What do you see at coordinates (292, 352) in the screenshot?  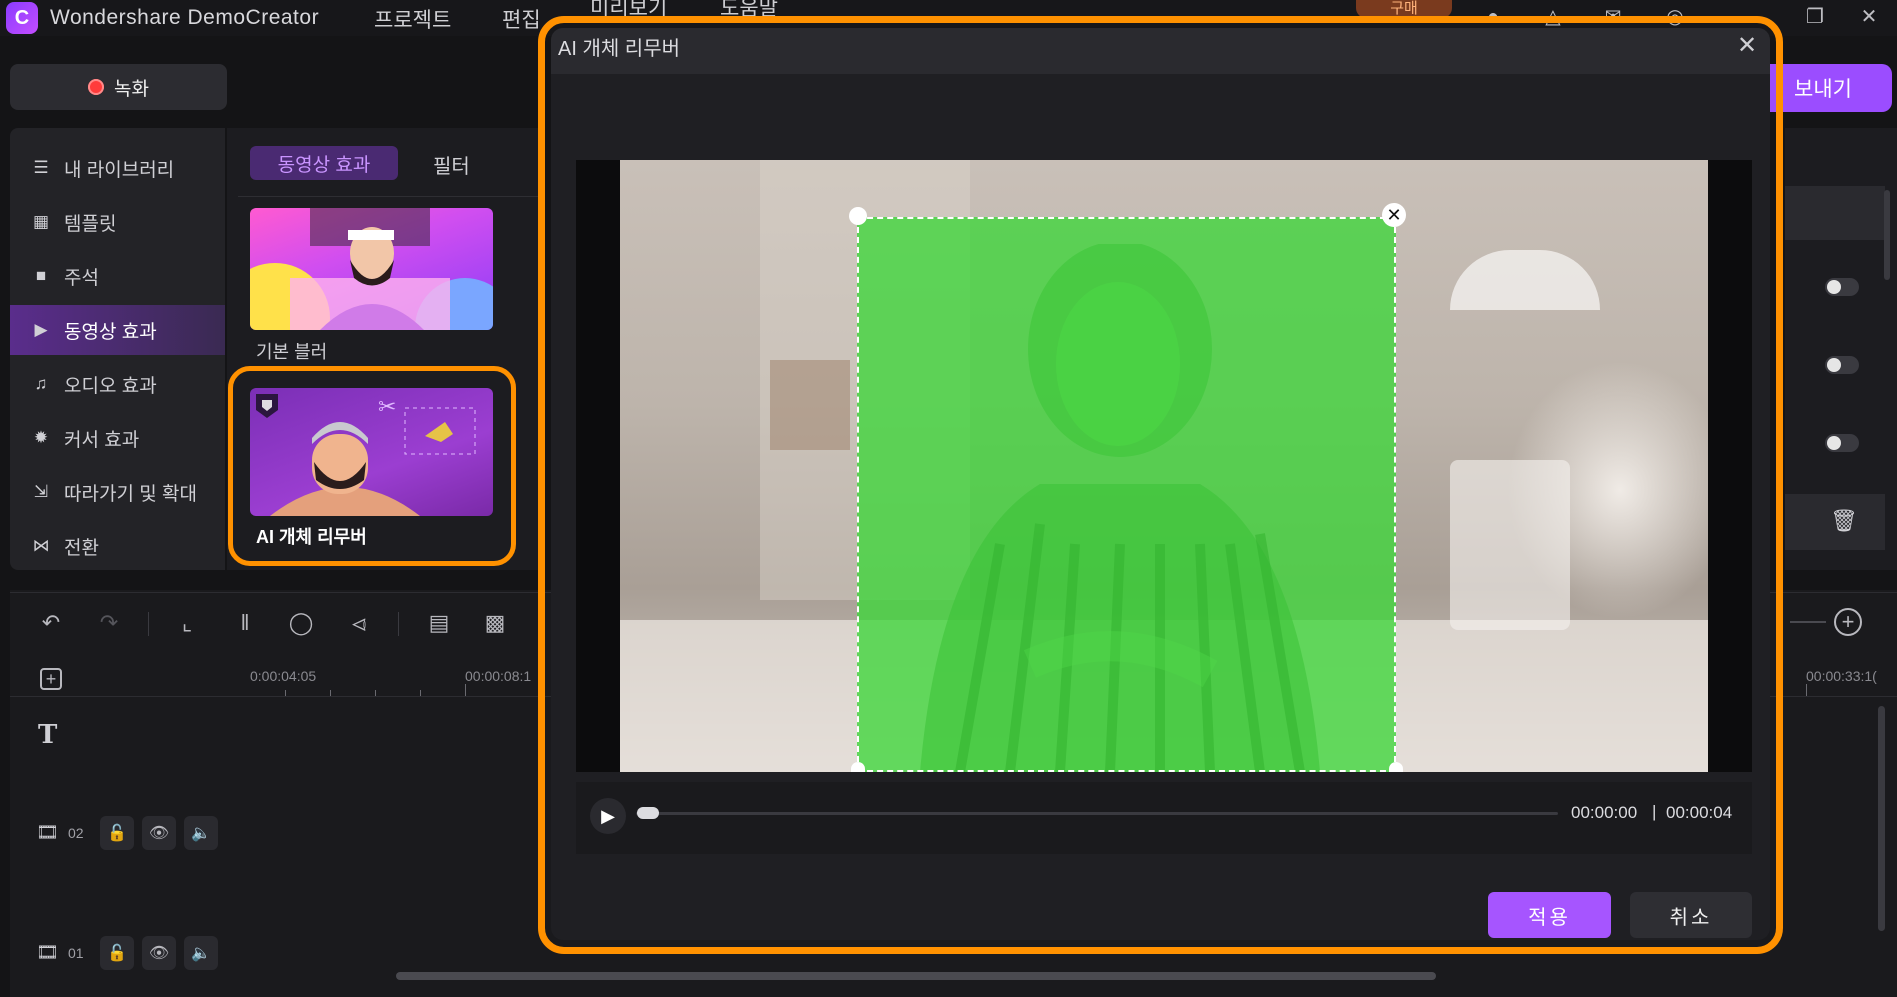 I see `effect-label-basic-blur: 기본 블러` at bounding box center [292, 352].